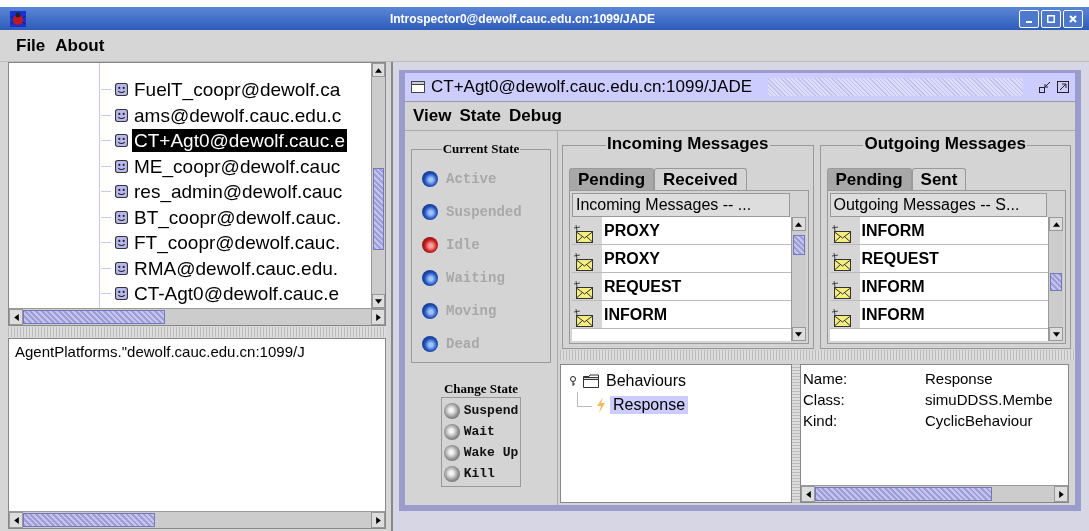 Image resolution: width=1089 pixels, height=531 pixels. I want to click on field-label: Class:, so click(824, 399).